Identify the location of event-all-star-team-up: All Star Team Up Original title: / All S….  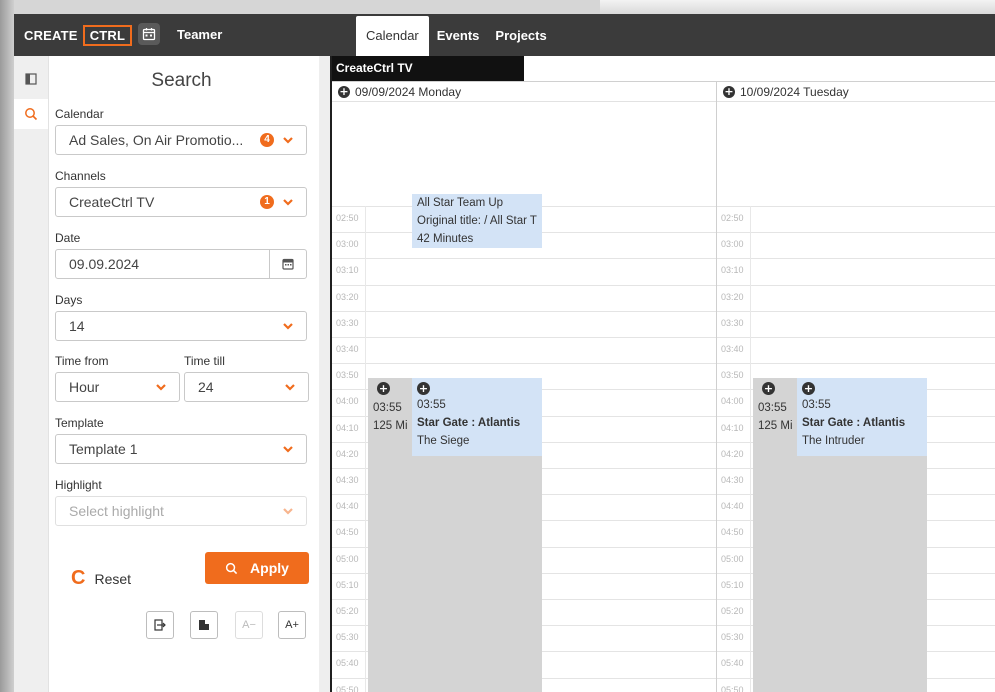
(477, 221).